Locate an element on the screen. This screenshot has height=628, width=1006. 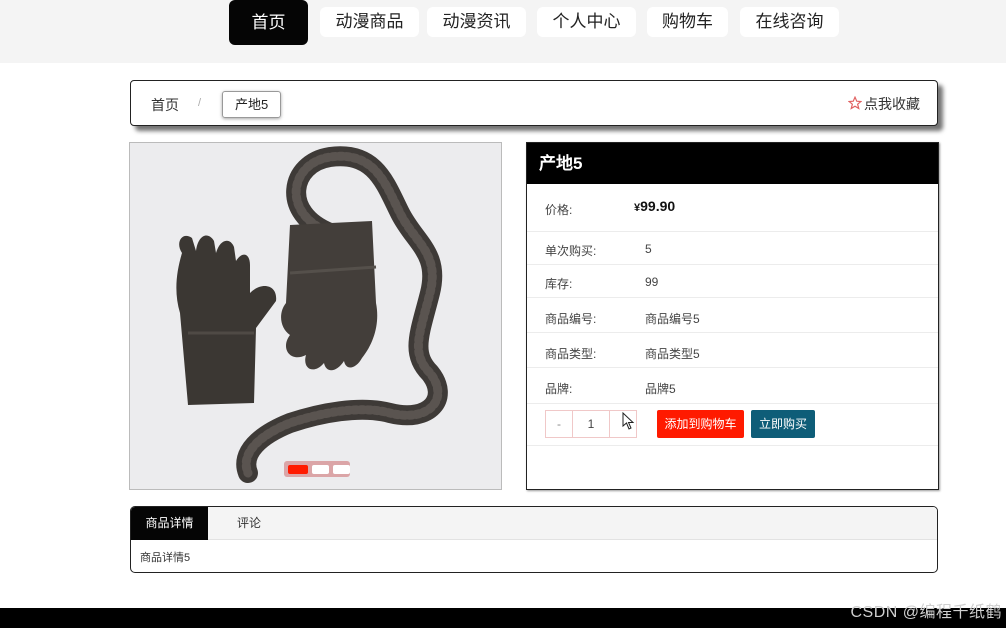
breadcrumb: 首页 / 产地5 点我收藏 is located at coordinates (534, 103).